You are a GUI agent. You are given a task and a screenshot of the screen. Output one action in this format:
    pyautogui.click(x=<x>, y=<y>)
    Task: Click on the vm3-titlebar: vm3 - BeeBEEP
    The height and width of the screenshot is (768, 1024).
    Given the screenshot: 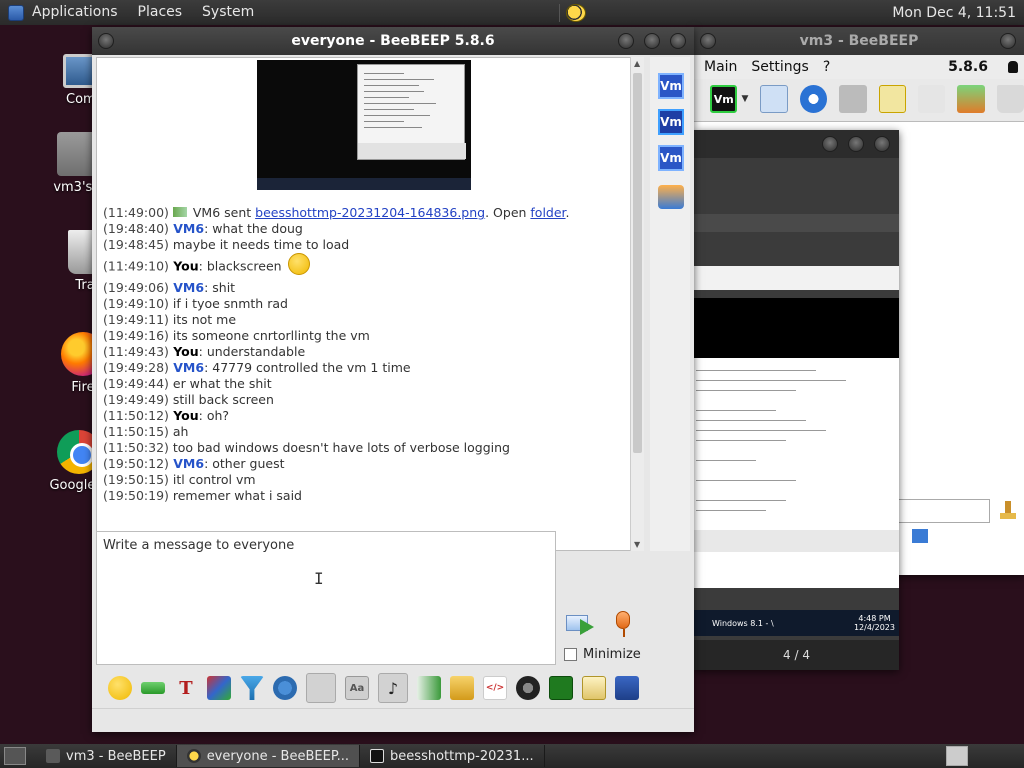 What is the action you would take?
    pyautogui.click(x=859, y=41)
    